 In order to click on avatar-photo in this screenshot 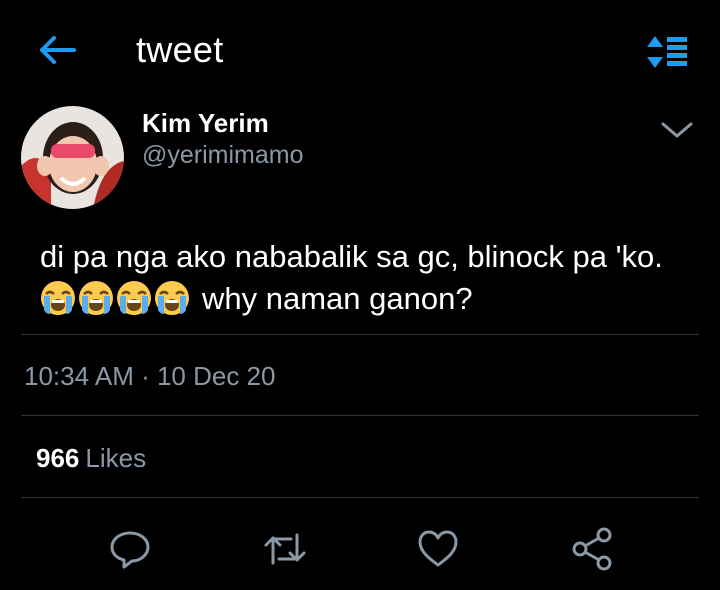, I will do `click(72, 157)`.